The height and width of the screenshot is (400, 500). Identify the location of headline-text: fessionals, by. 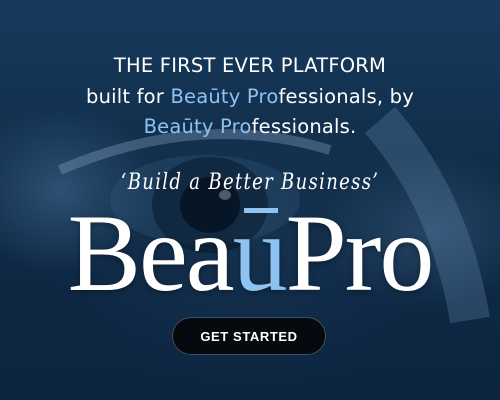
(346, 96).